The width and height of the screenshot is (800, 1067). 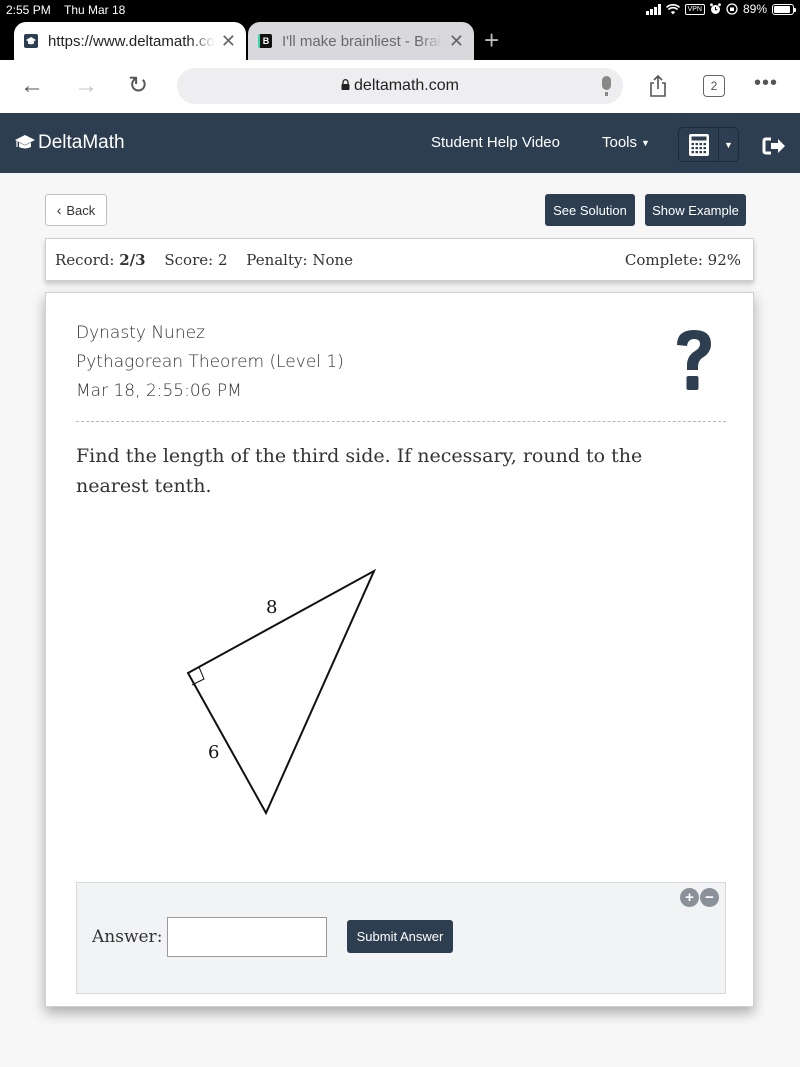 What do you see at coordinates (495, 142) in the screenshot?
I see `student-help-video-link: Student Help Video` at bounding box center [495, 142].